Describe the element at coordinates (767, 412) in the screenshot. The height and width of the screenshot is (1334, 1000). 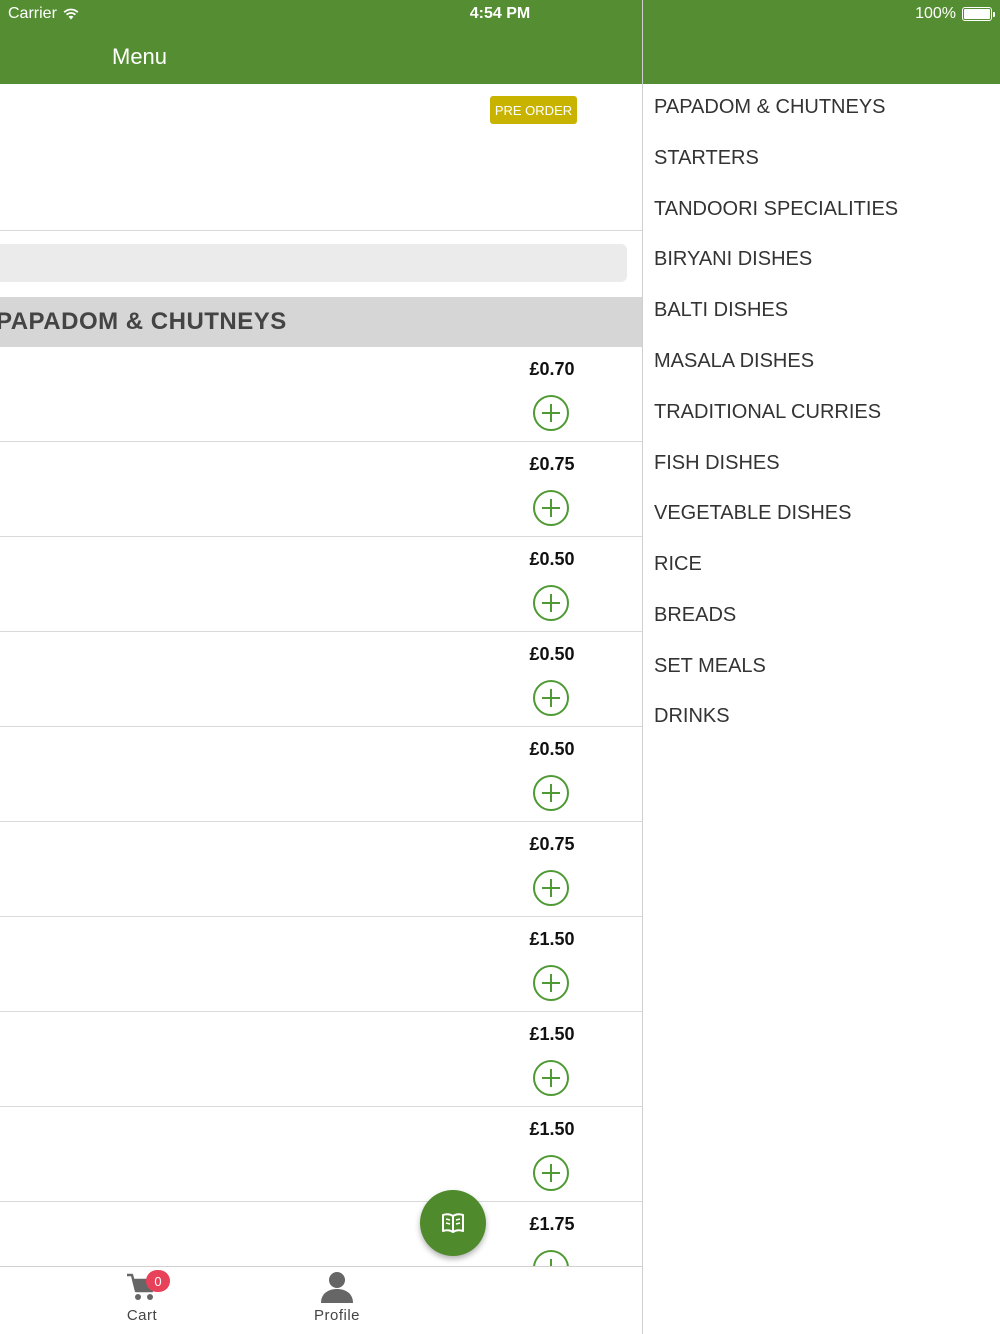
I see `category-item: TRADITIONAL CURRIES` at that location.